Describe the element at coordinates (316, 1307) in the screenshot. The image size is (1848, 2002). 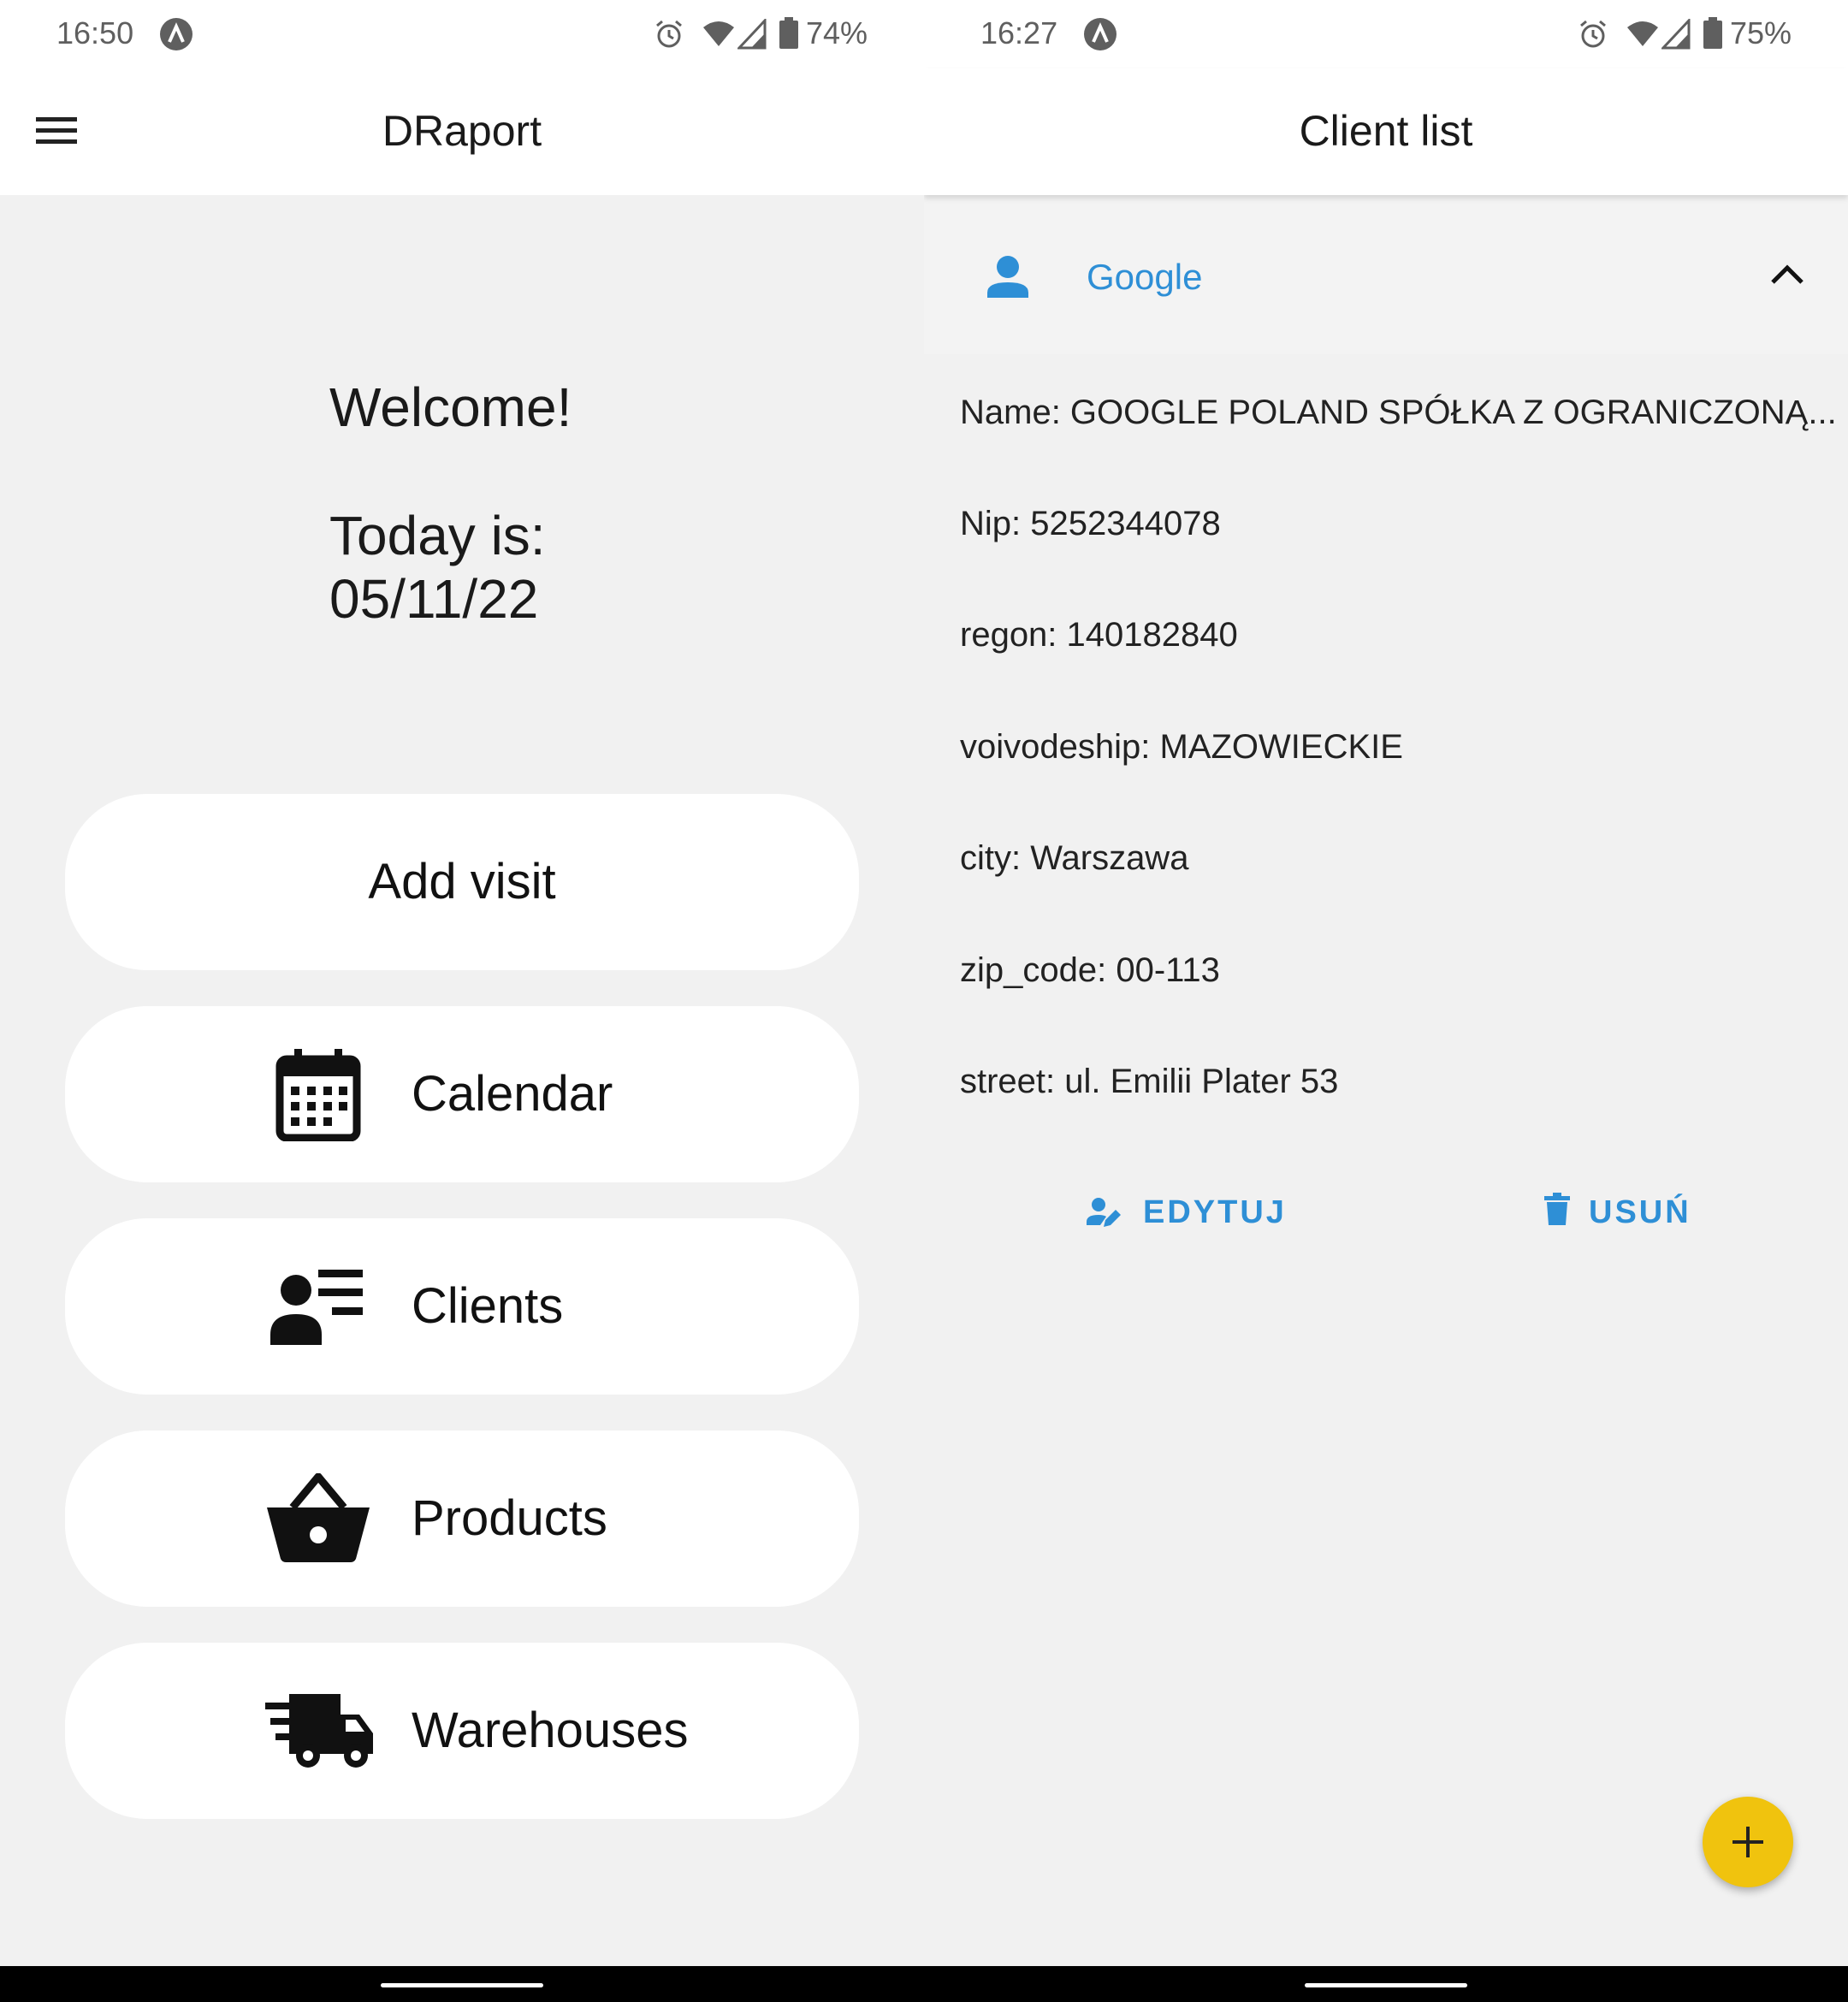
I see `client-list-icon` at that location.